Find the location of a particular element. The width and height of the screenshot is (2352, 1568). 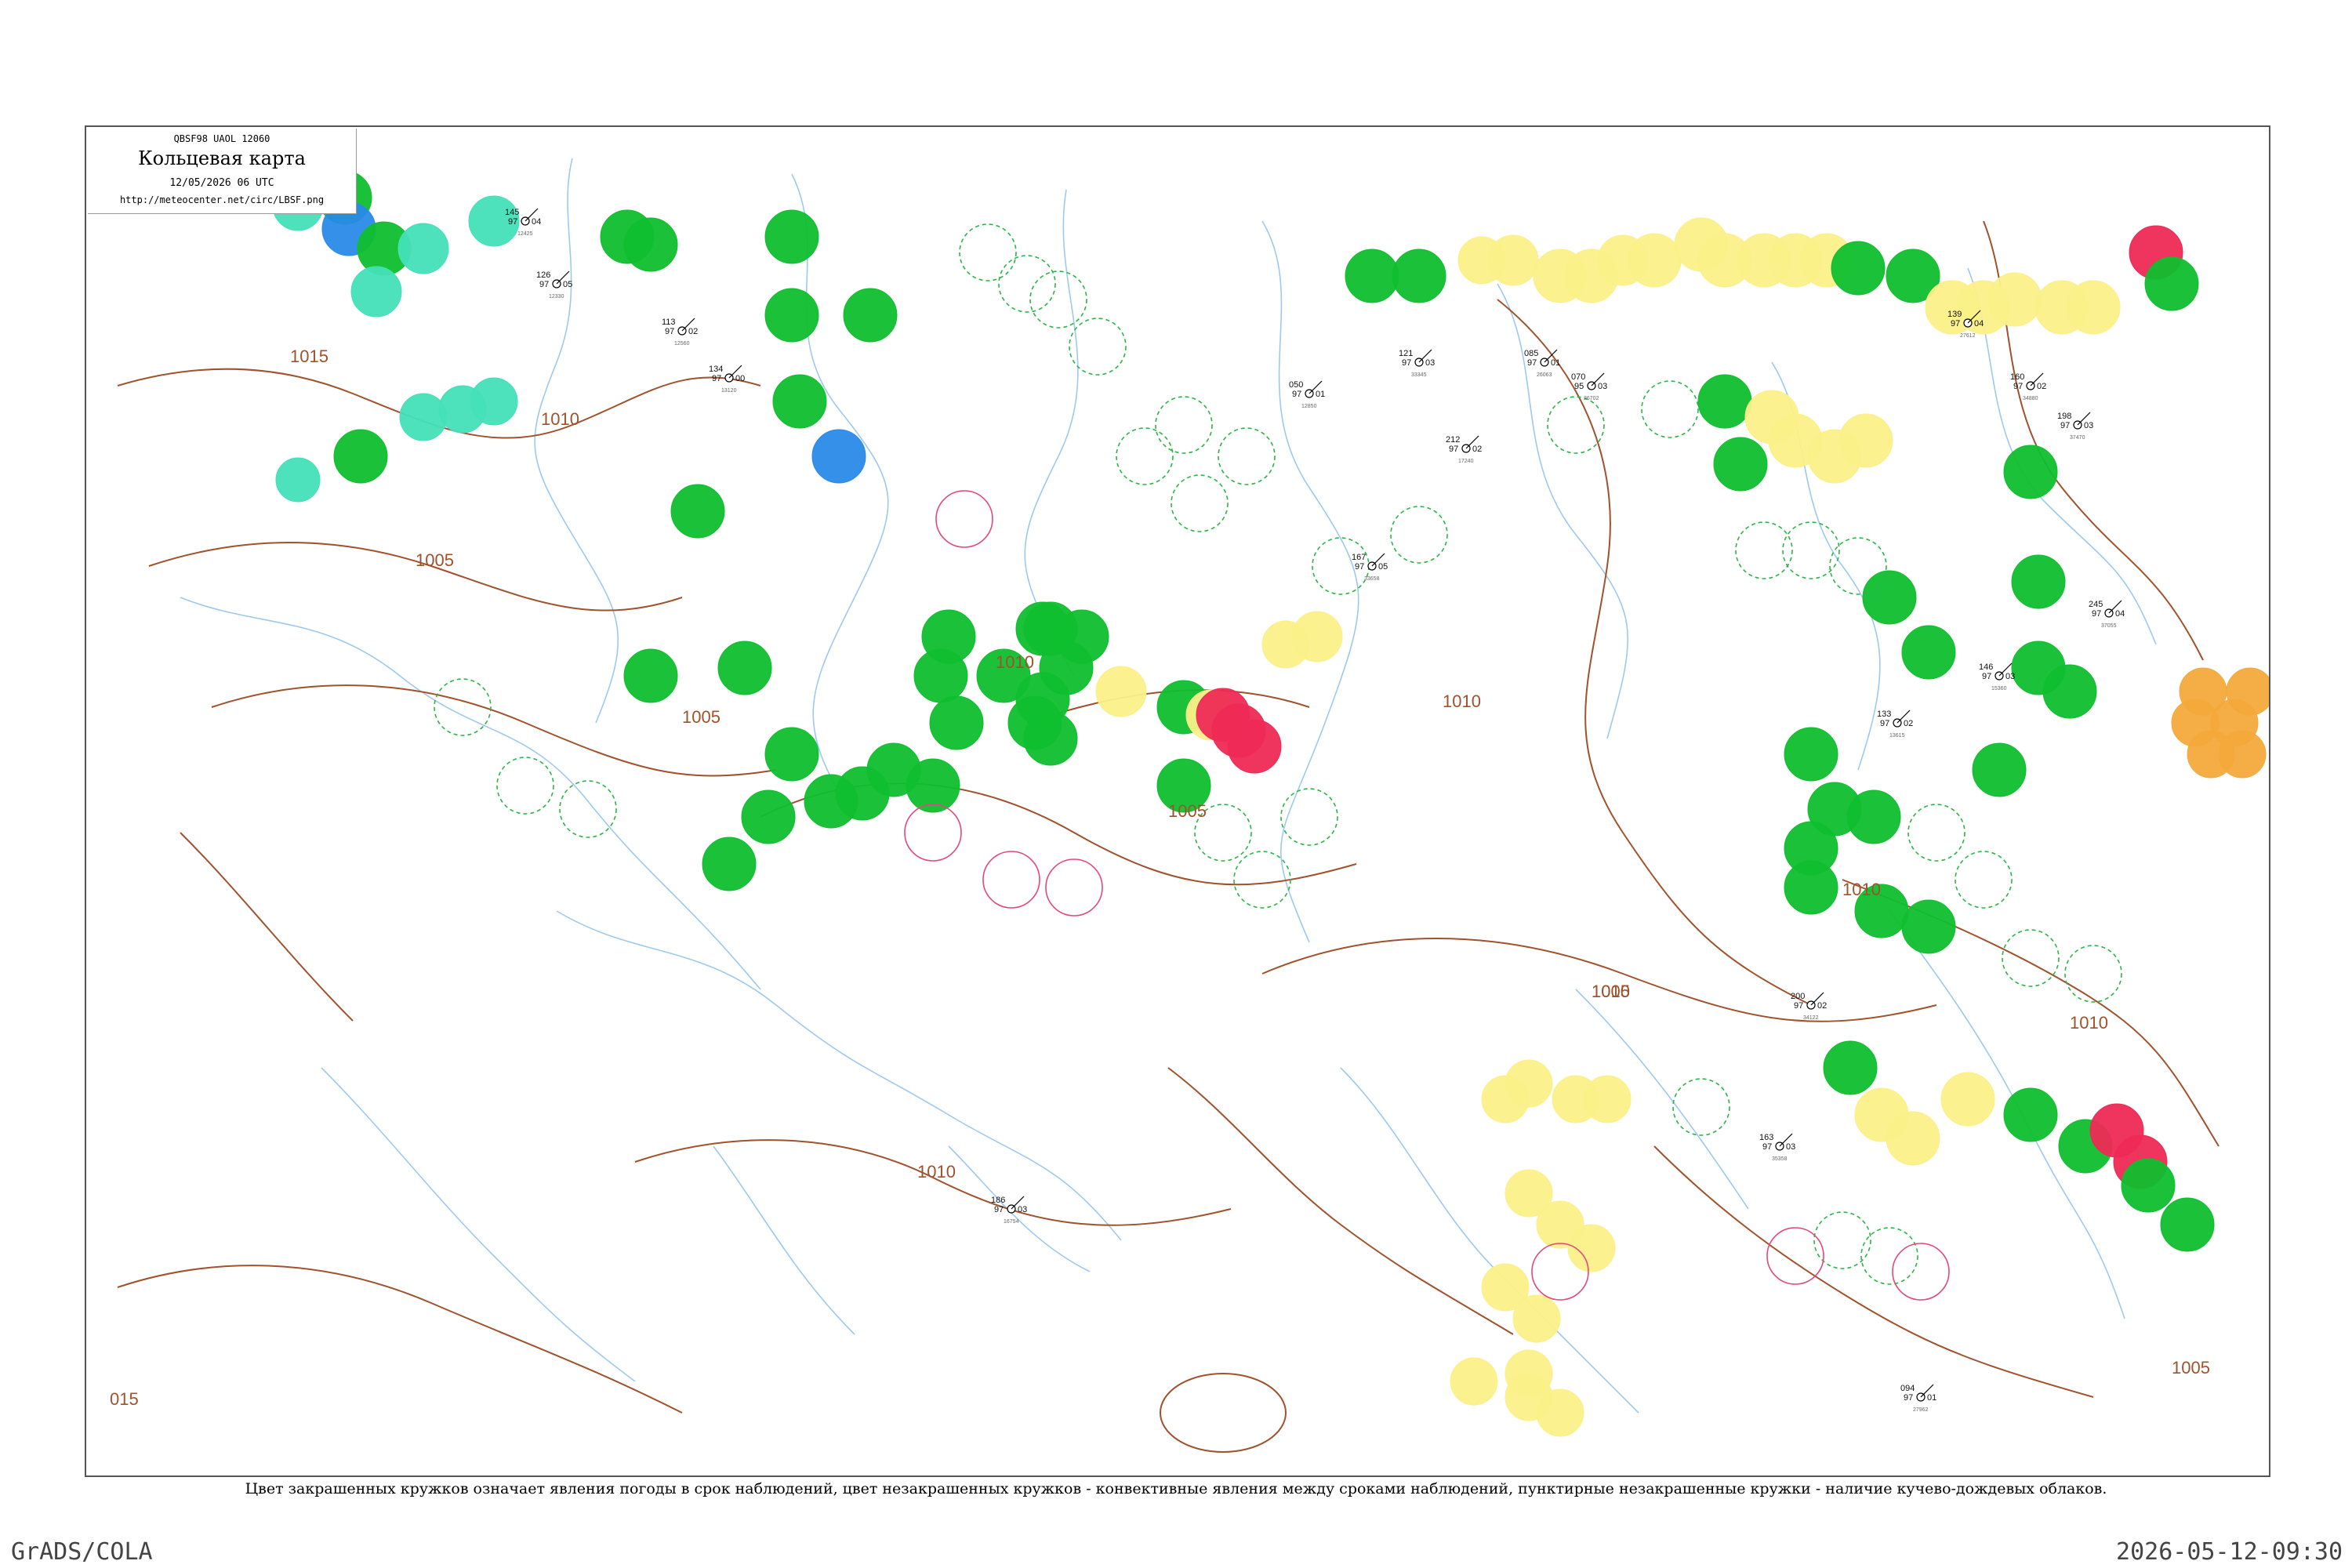

station-plot: 16097 02 34880 is located at coordinates (2028, 386).